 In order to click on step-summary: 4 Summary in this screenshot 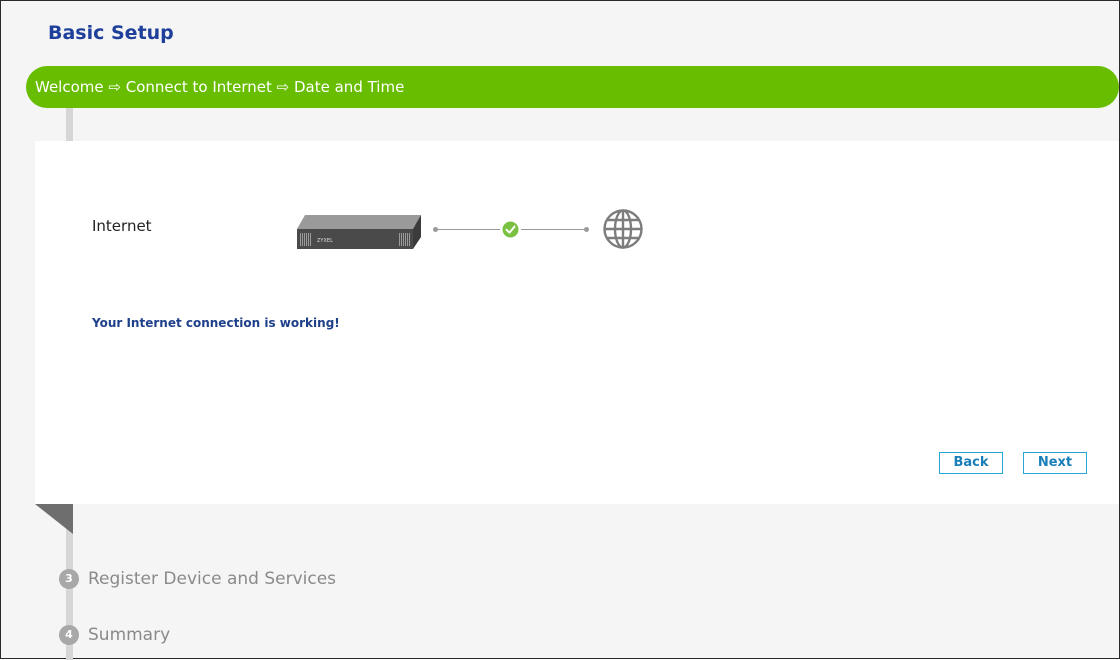, I will do `click(114, 635)`.